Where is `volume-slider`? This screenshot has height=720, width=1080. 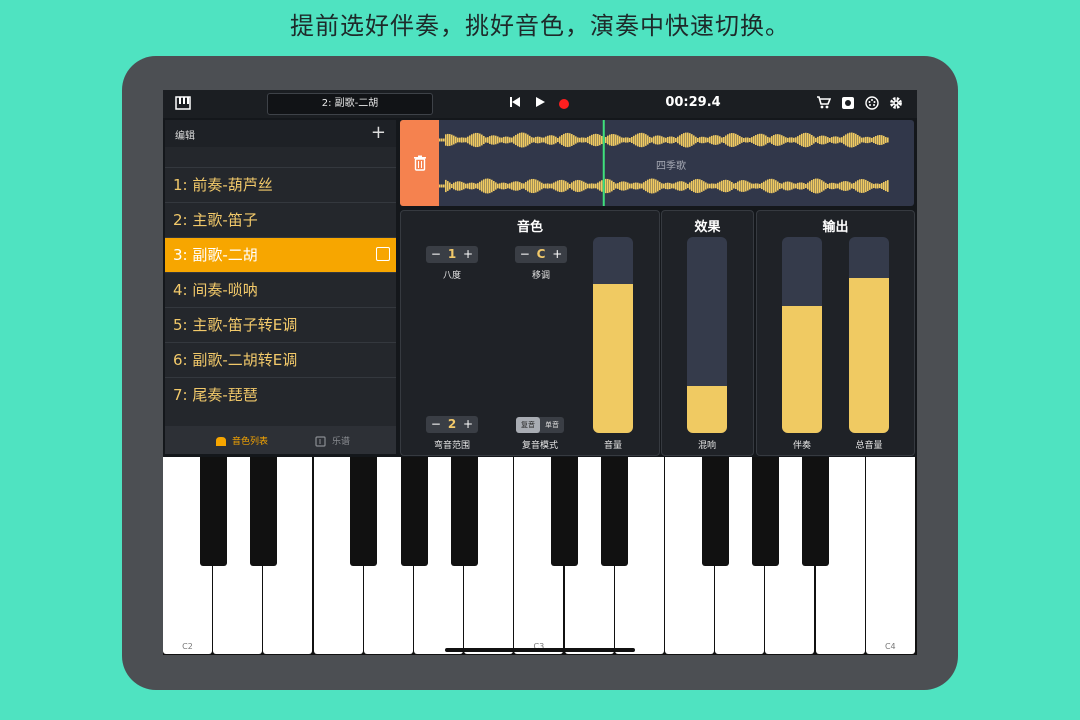
volume-slider is located at coordinates (613, 335).